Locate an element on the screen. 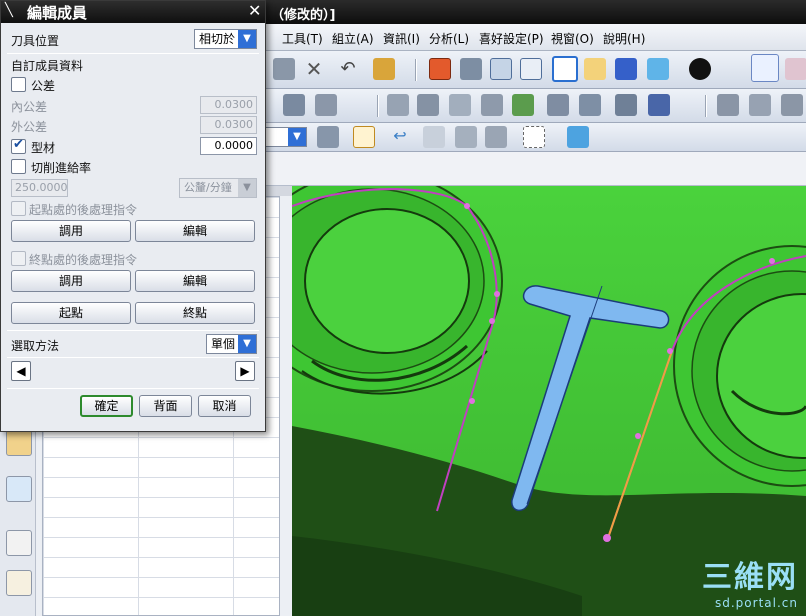 The width and height of the screenshot is (806, 616). start-postprocess-checkbox is located at coordinates (18, 208).